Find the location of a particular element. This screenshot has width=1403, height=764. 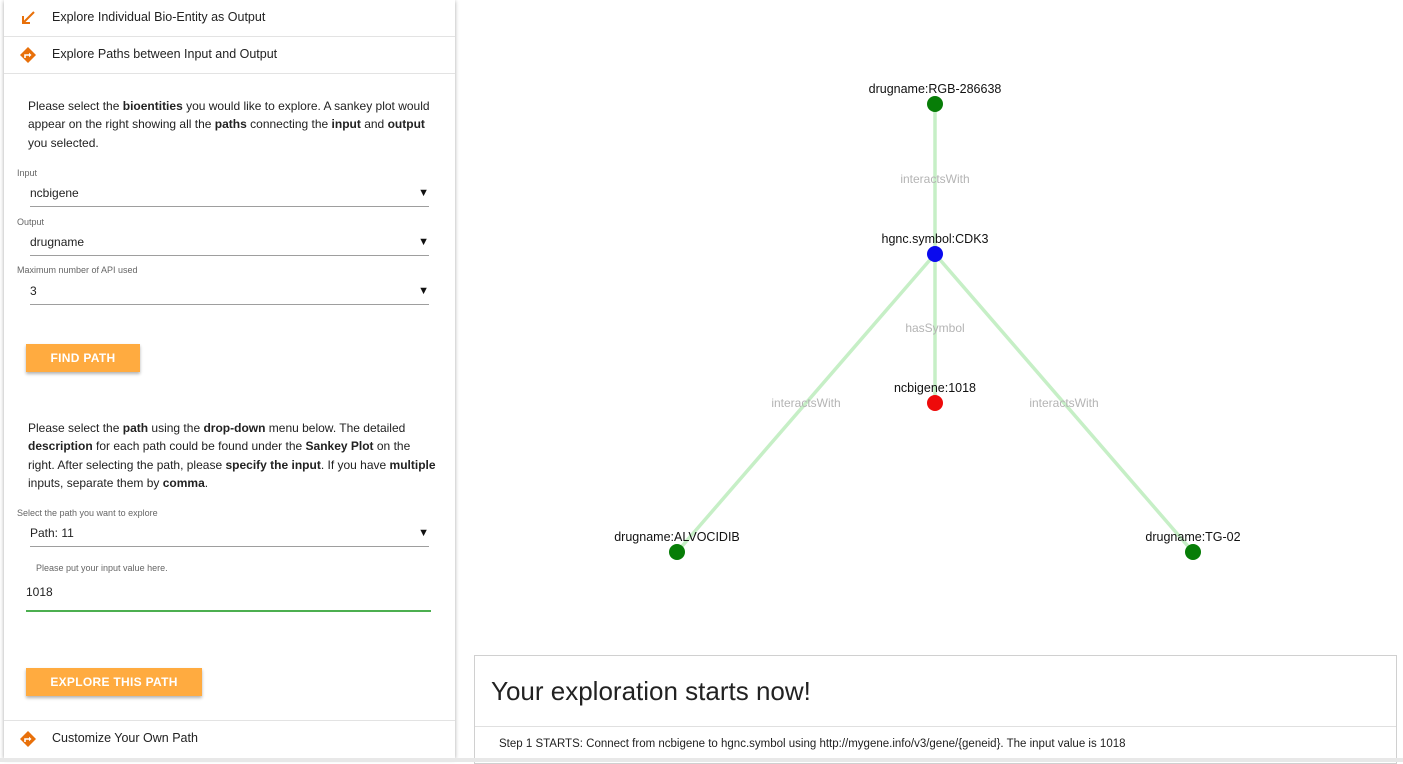

node-label-tg02: drugname:TG-02 is located at coordinates (1192, 537).